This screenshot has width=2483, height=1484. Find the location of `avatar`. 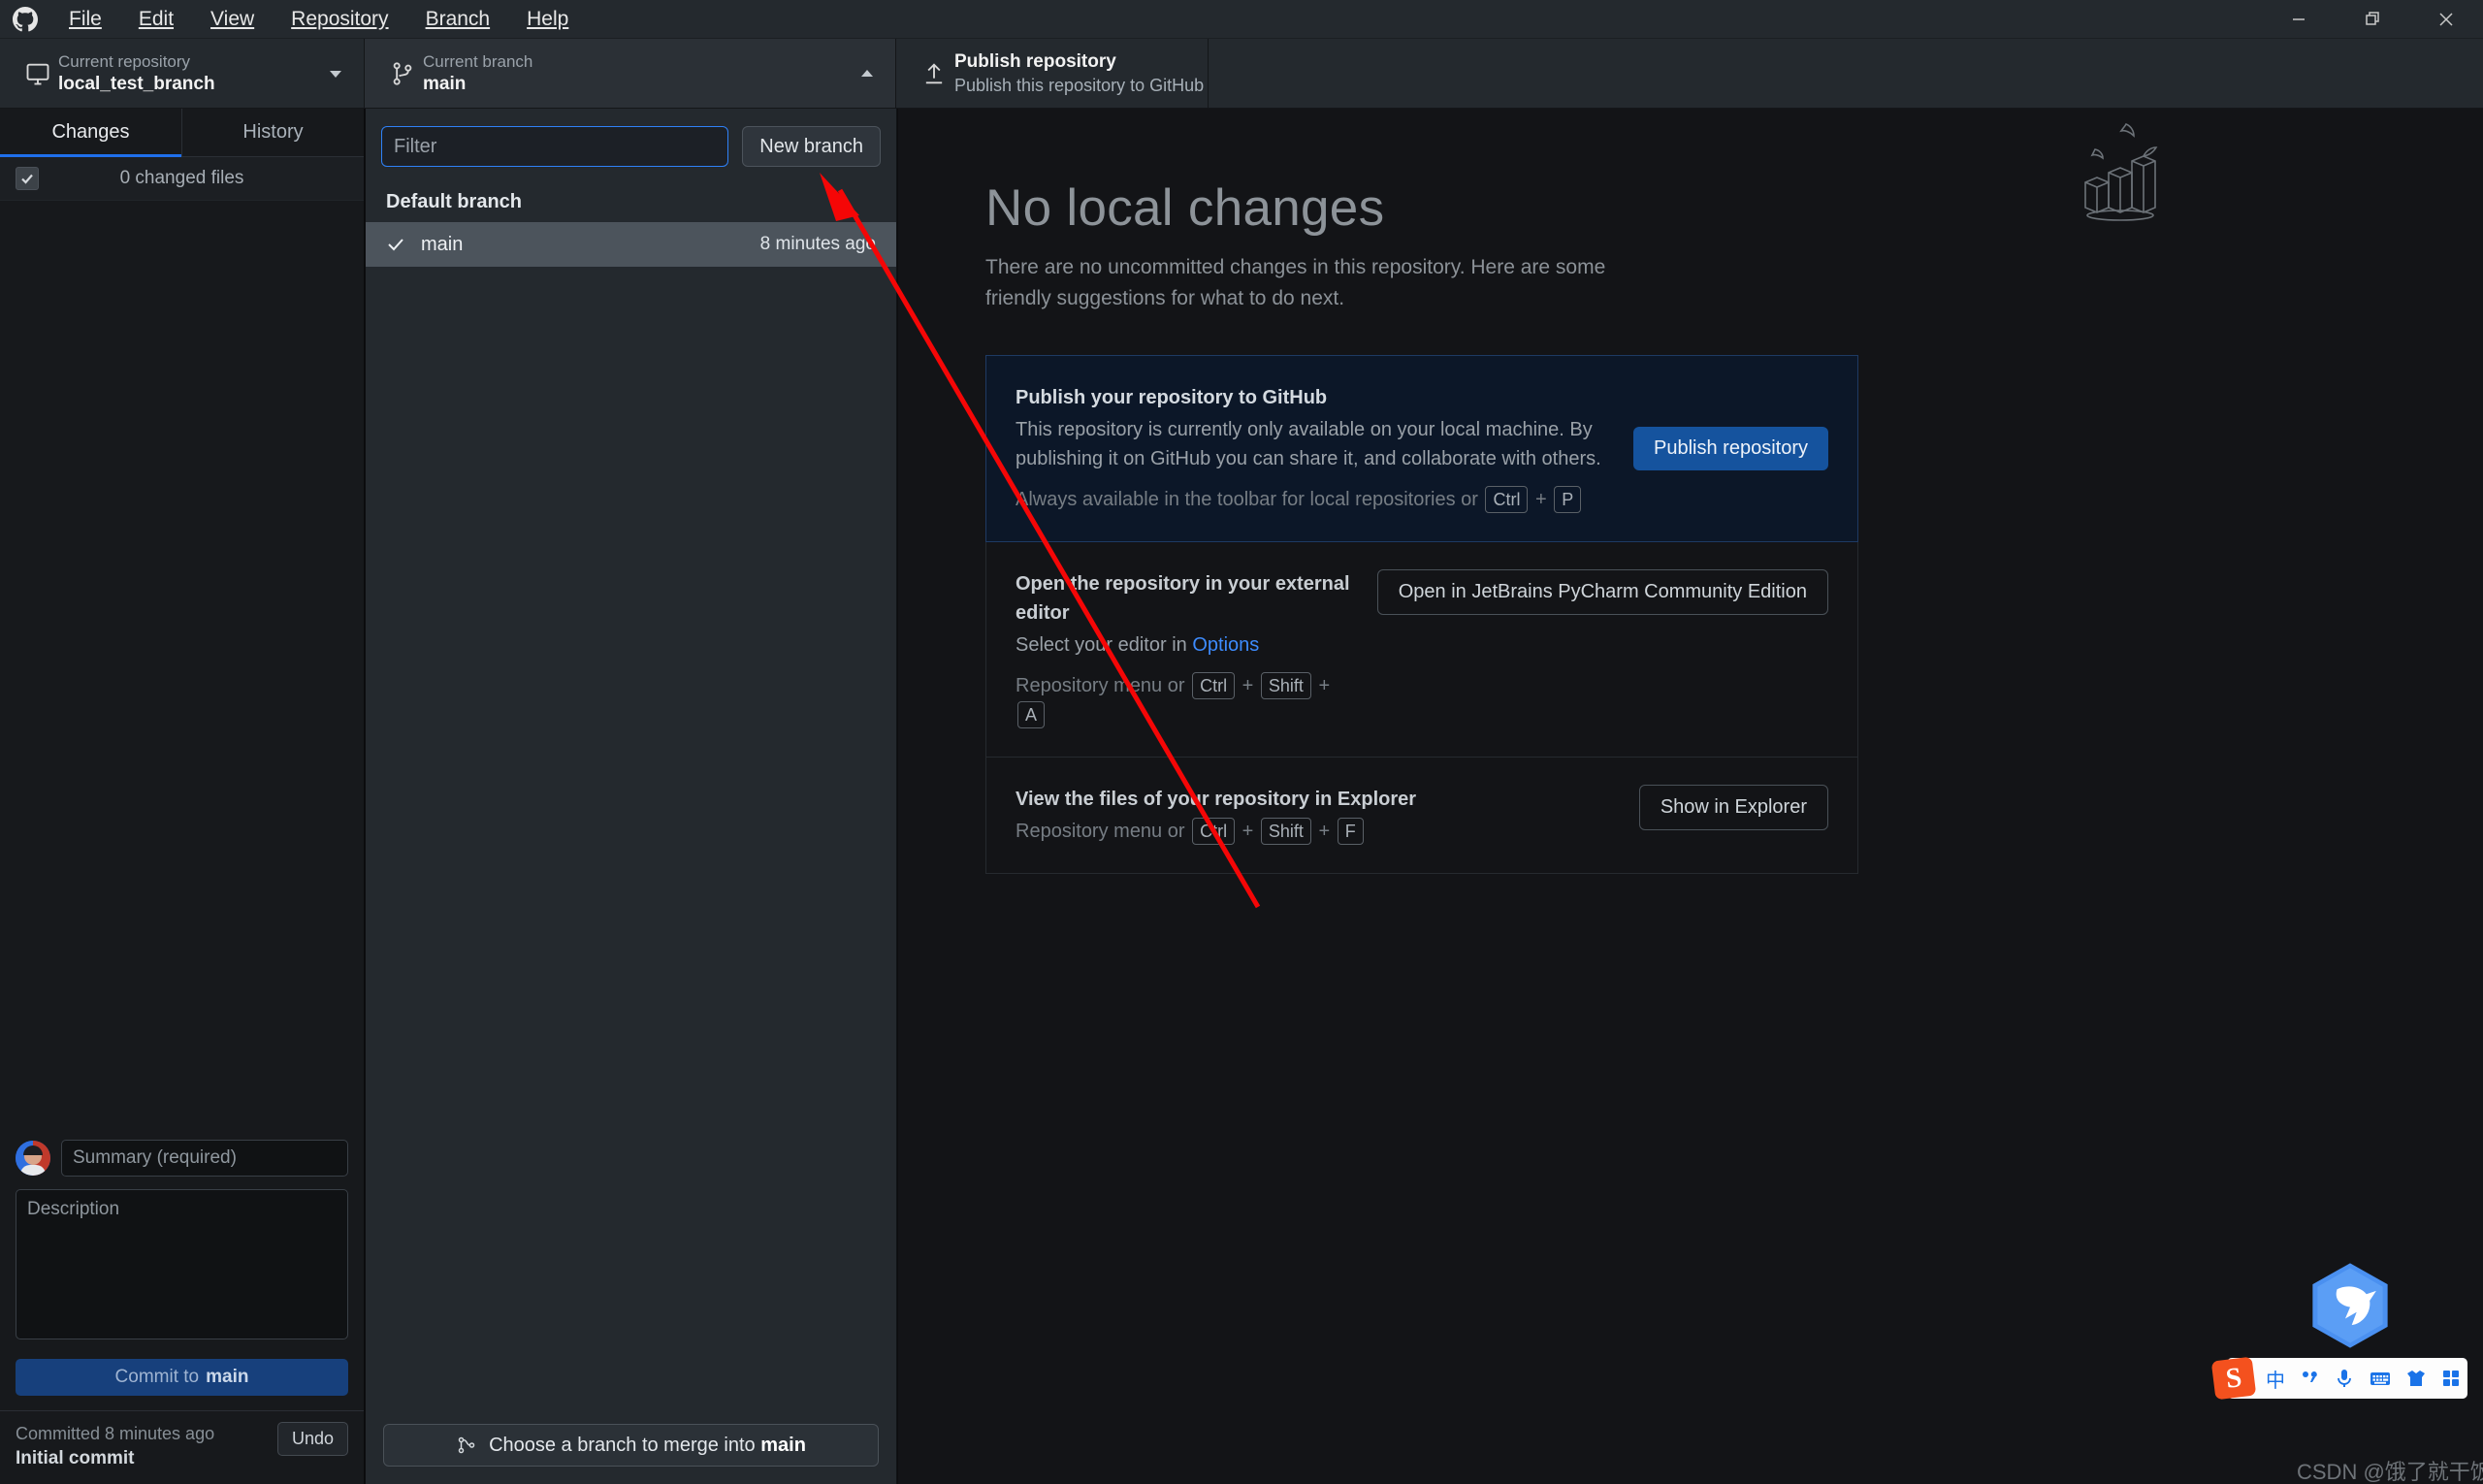

avatar is located at coordinates (33, 1158).